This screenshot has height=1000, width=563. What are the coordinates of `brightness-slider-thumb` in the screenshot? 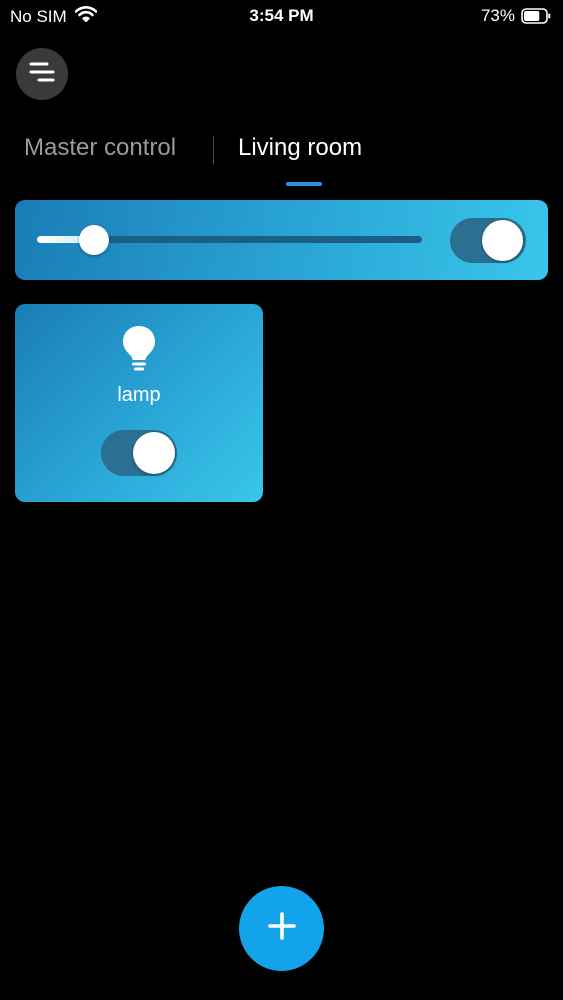 It's located at (94, 240).